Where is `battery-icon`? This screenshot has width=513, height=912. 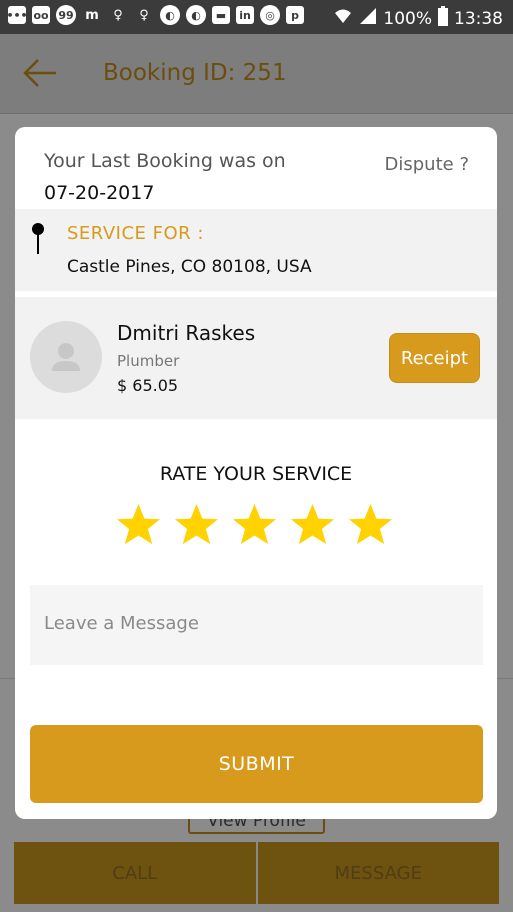 battery-icon is located at coordinates (443, 18).